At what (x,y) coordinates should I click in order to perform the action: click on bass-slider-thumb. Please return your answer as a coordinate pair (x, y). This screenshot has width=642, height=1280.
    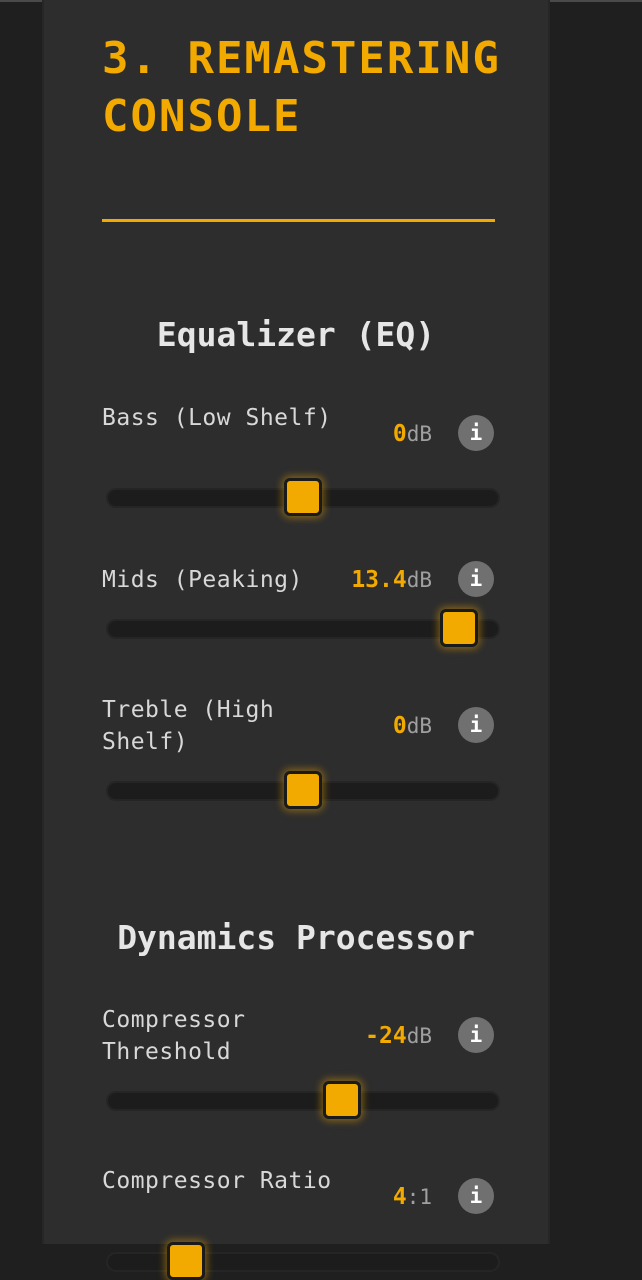
    Looking at the image, I should click on (303, 497).